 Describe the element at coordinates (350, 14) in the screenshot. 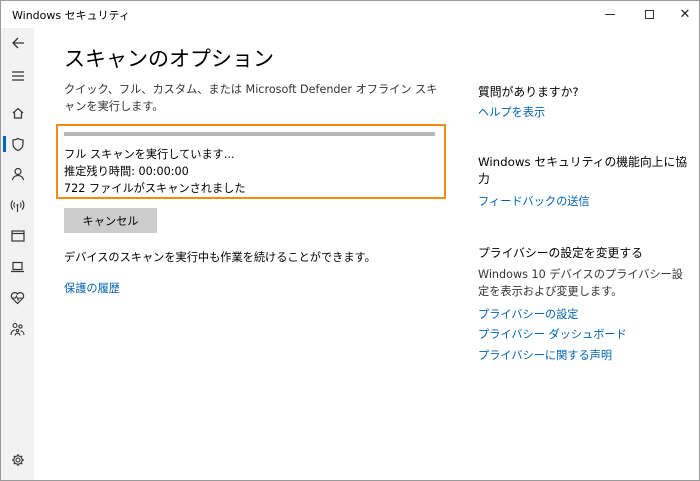

I see `title-bar: Windows セキュリティ ✕` at that location.